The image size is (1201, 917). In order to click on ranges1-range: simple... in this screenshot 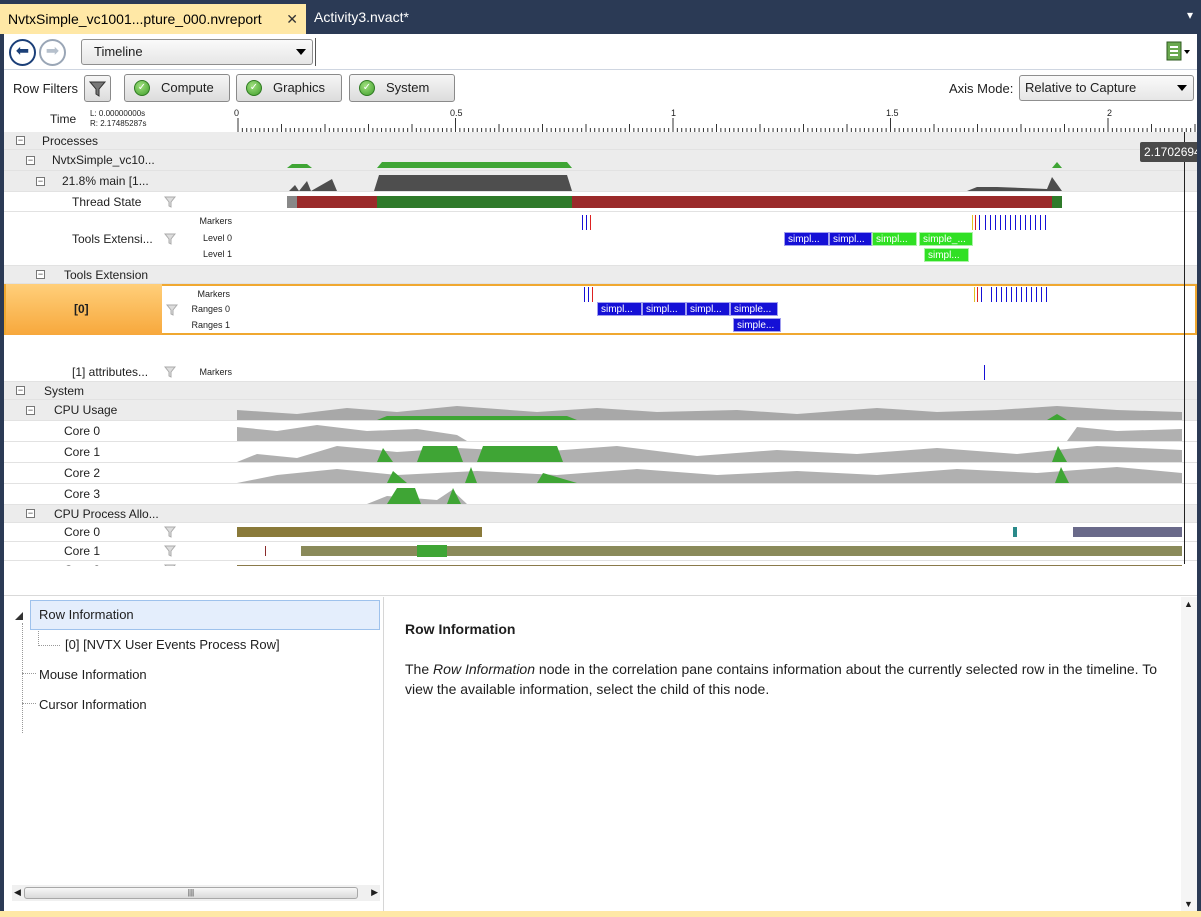, I will do `click(757, 325)`.